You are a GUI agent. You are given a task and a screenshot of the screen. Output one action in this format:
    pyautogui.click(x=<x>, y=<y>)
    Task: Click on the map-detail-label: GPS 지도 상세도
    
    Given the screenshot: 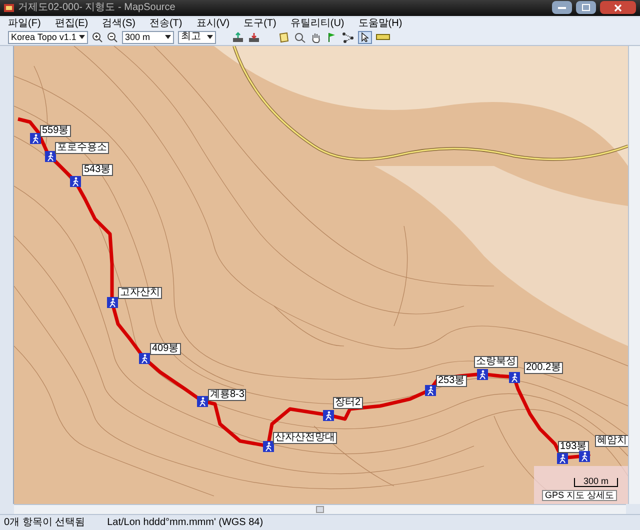 What is the action you would take?
    pyautogui.click(x=580, y=495)
    